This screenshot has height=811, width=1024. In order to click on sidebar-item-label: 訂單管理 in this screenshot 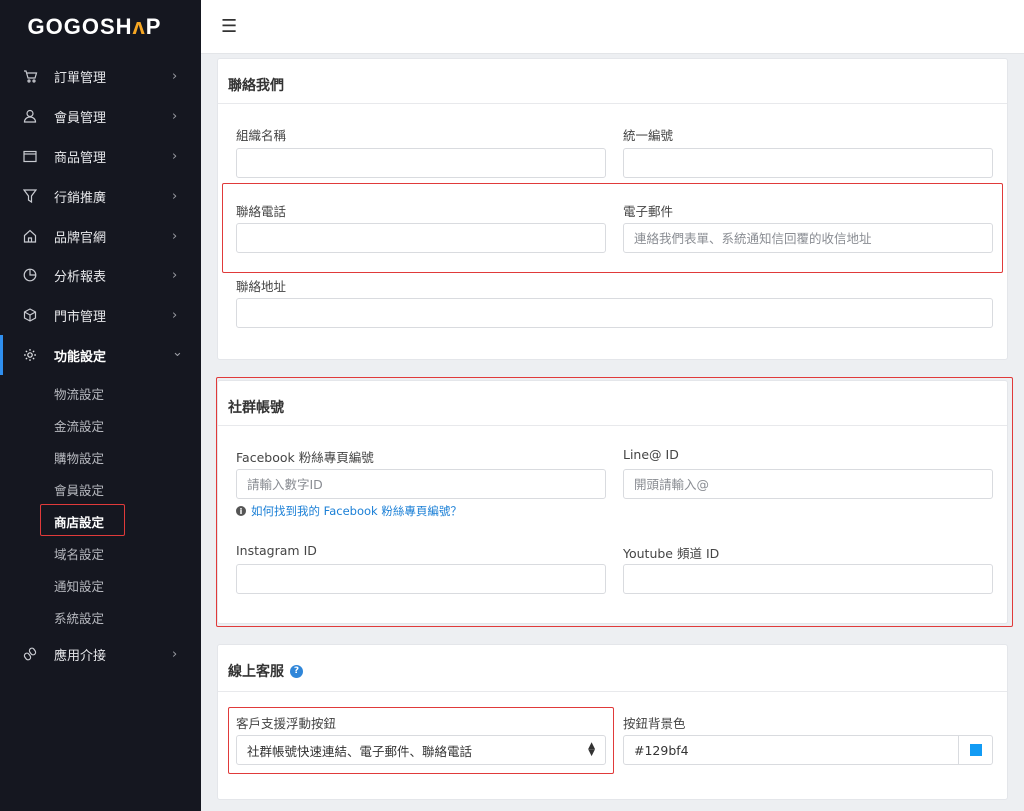, I will do `click(80, 78)`.